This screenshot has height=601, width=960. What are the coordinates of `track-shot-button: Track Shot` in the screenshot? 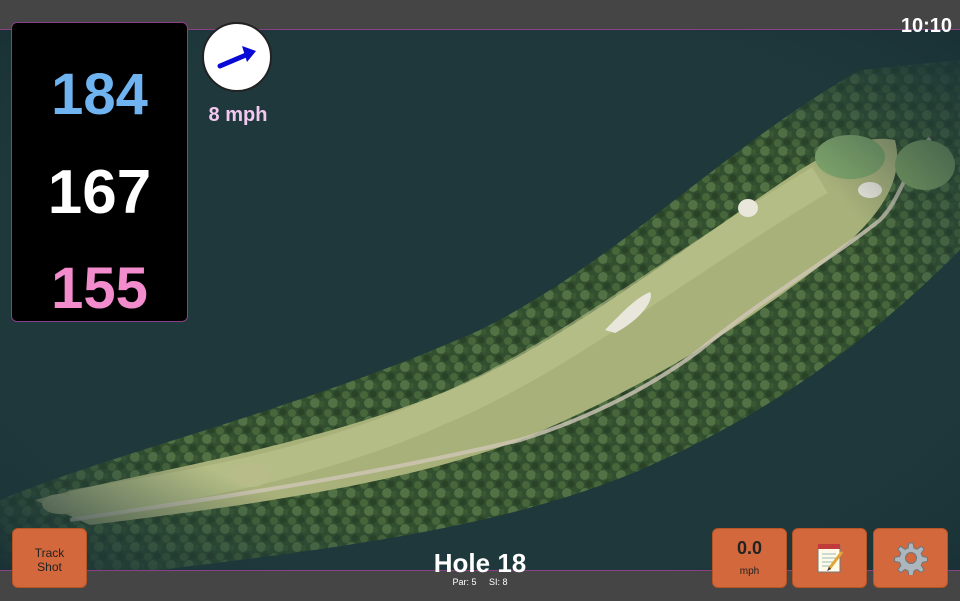 It's located at (49, 558).